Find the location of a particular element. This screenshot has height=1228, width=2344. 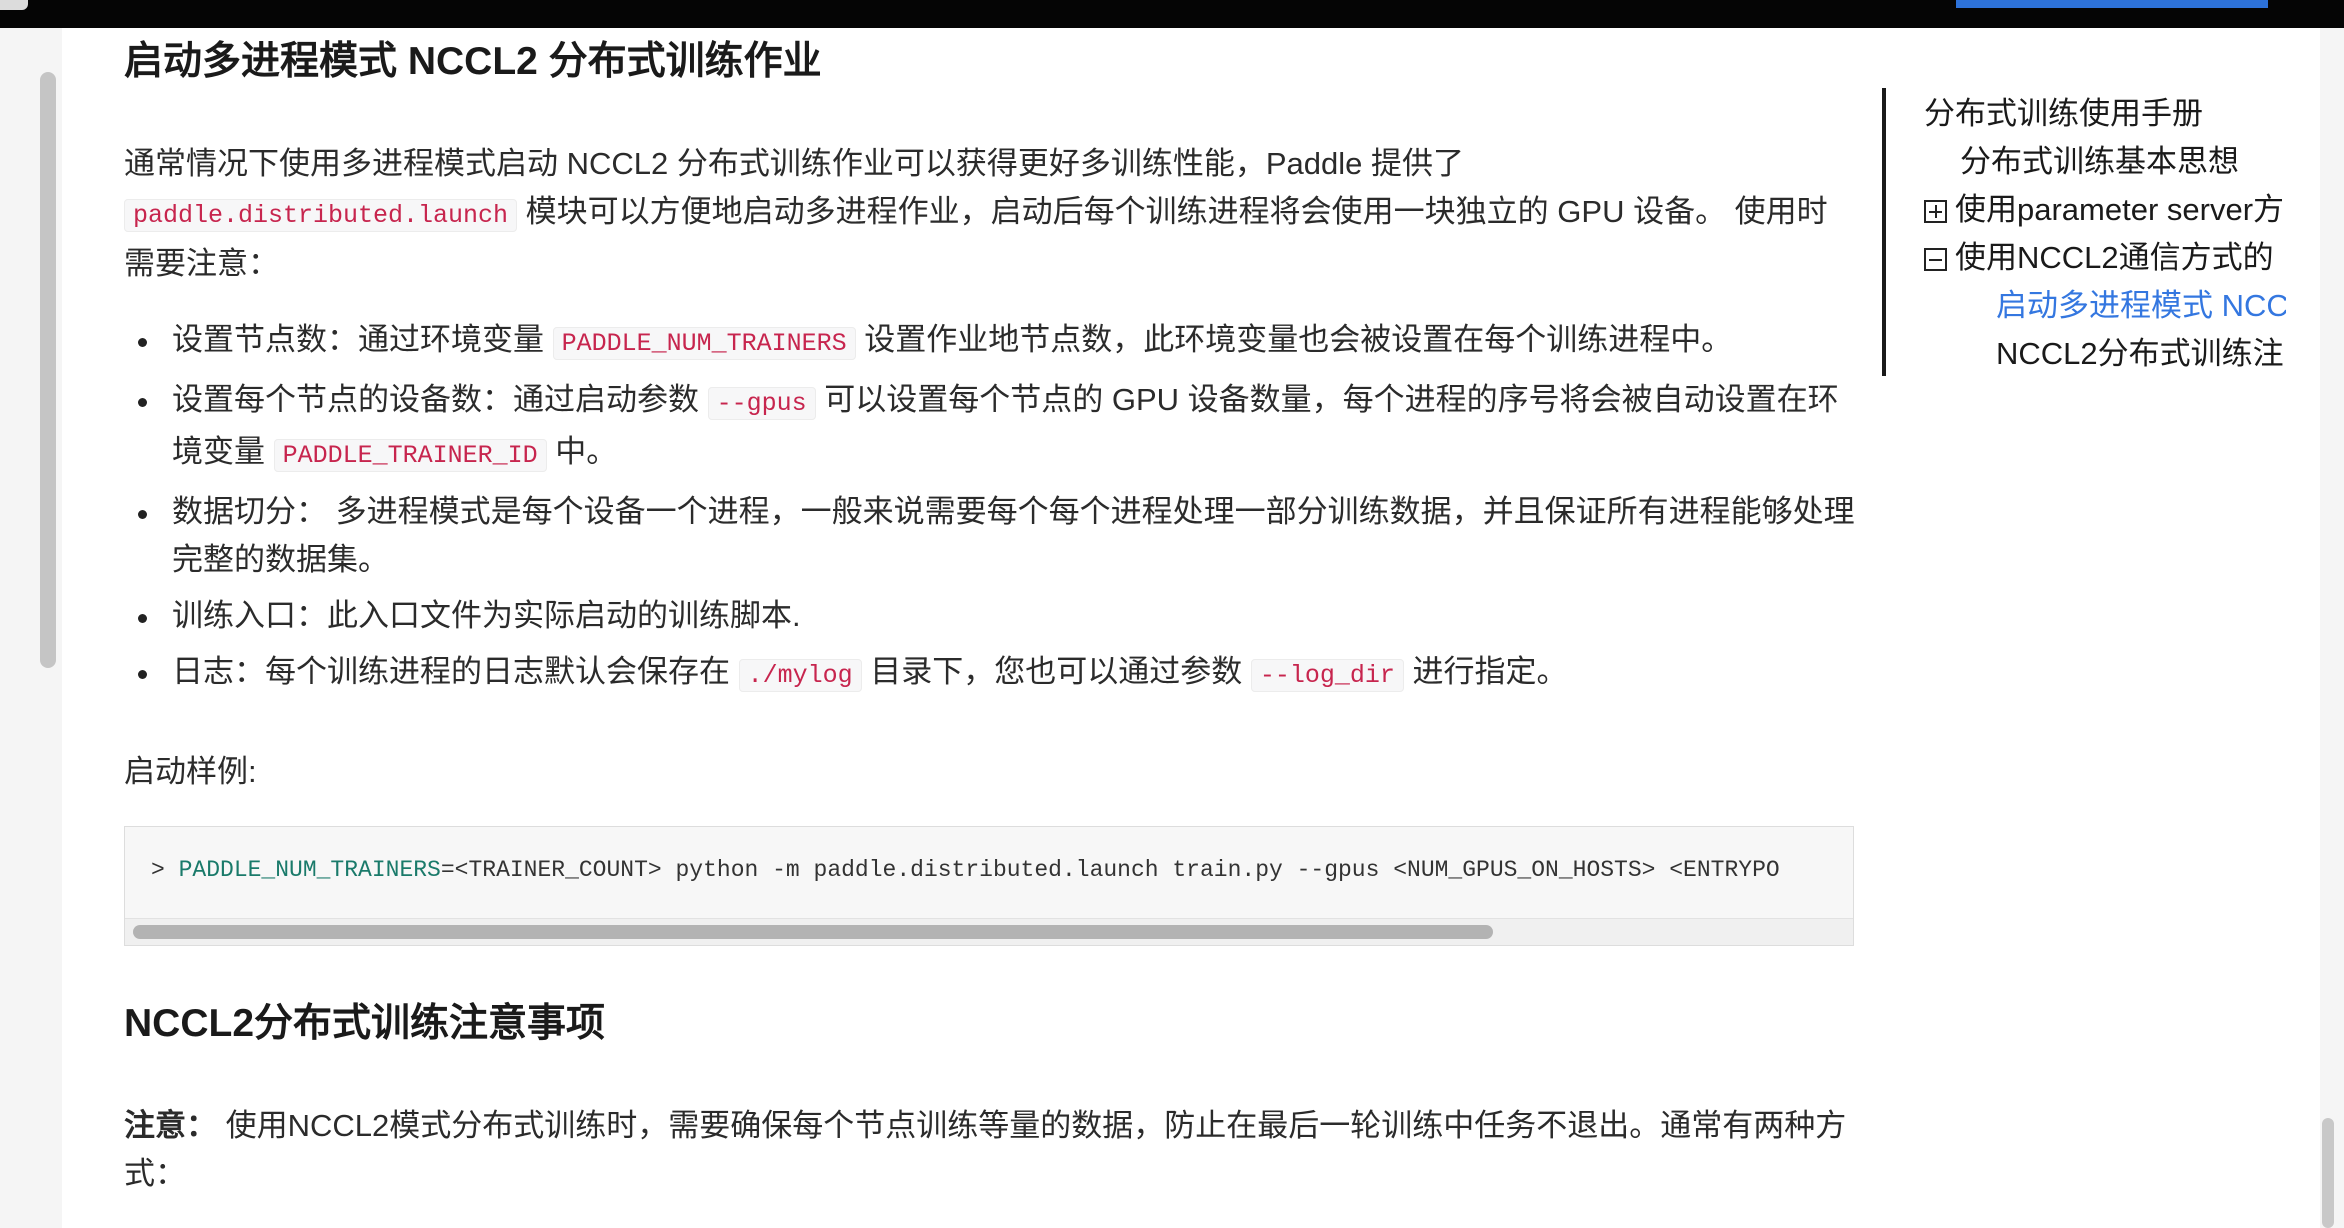

mylog-path-code: ./mylog is located at coordinates (800, 675).